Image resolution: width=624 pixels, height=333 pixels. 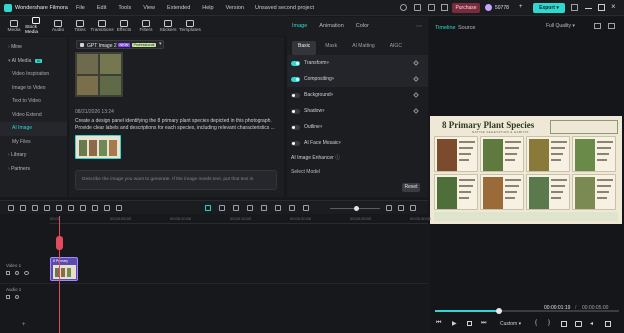 What do you see at coordinates (33, 62) in the screenshot?
I see `sidebar-item-ai-media: ▾ AI Media AI` at bounding box center [33, 62].